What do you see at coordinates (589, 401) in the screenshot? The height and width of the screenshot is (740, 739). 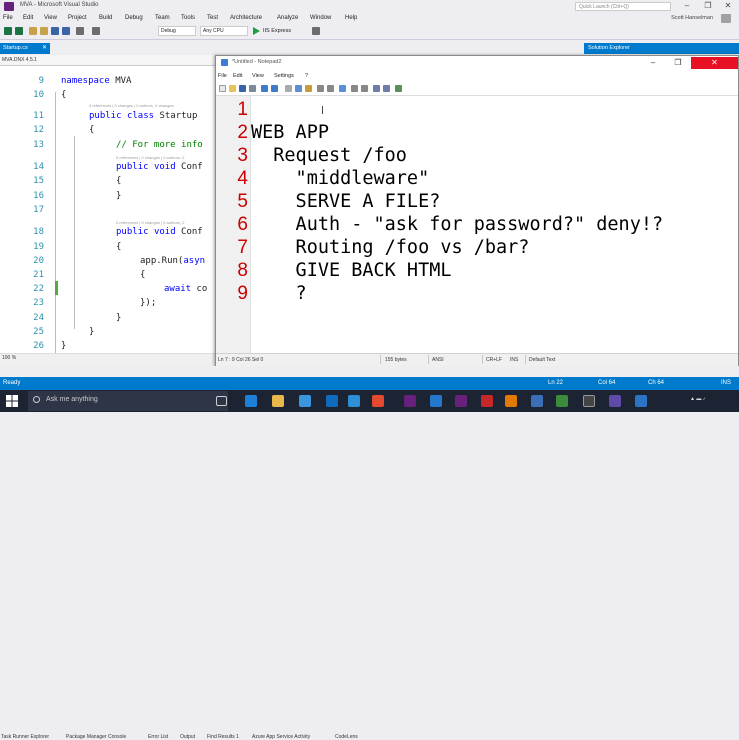 I see `command-prompt-icon` at bounding box center [589, 401].